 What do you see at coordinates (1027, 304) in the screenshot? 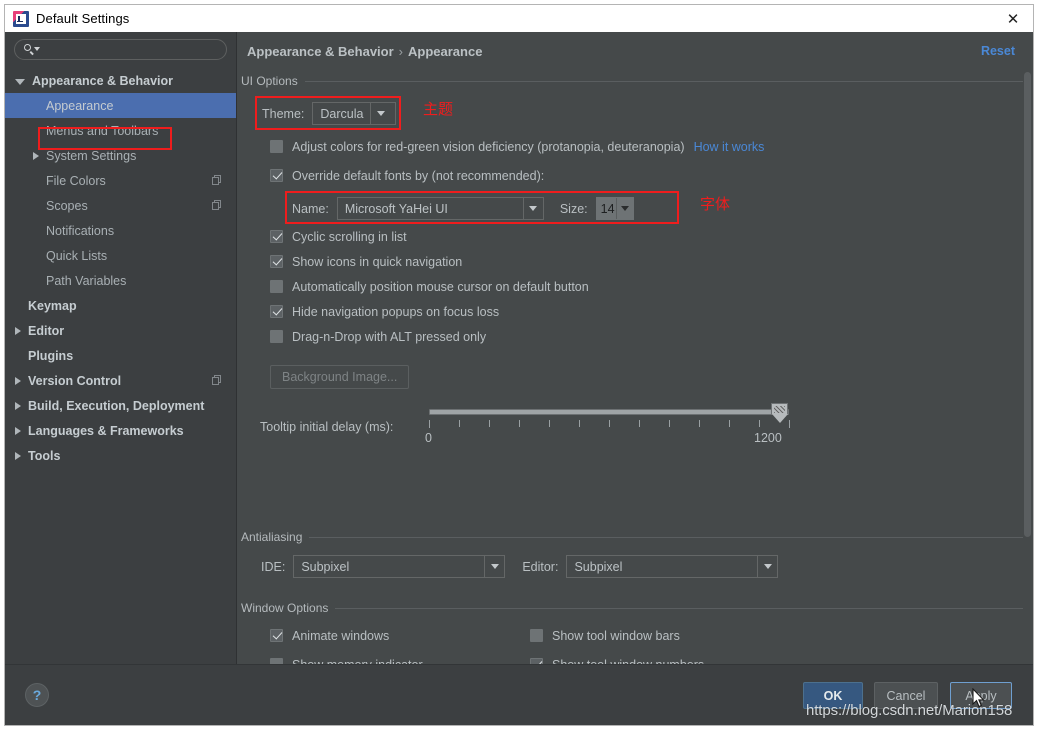
I see `scrollbar-thumb` at bounding box center [1027, 304].